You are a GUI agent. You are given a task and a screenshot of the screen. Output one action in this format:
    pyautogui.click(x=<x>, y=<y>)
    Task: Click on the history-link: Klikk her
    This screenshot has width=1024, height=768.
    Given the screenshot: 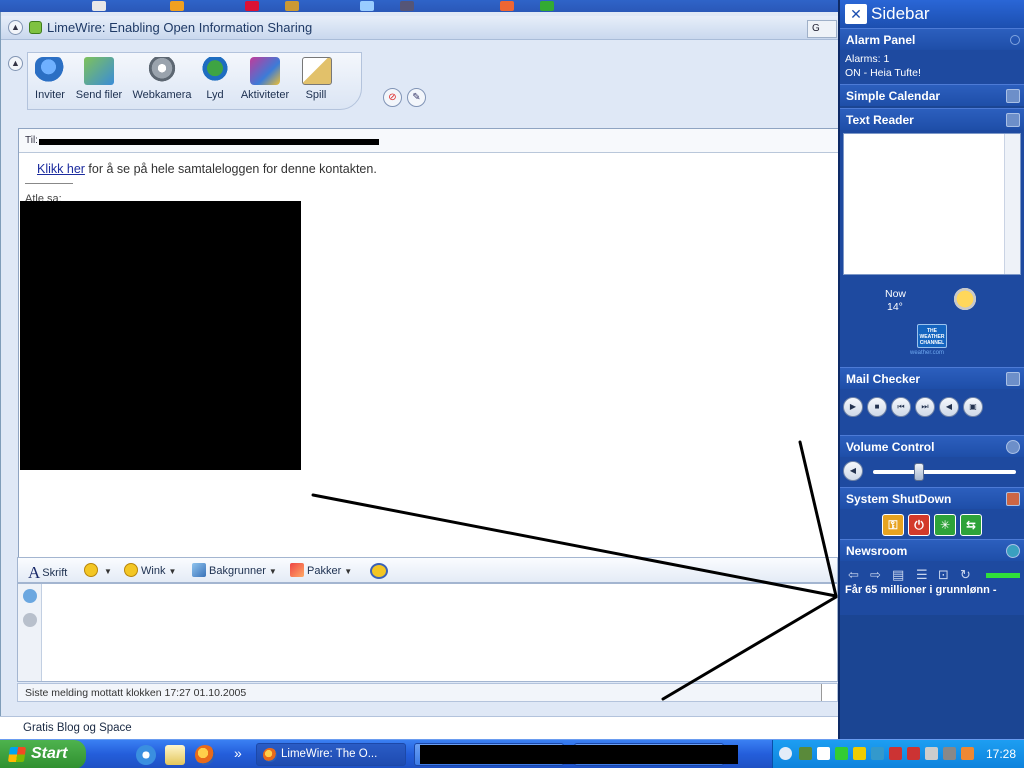 What is the action you would take?
    pyautogui.click(x=61, y=169)
    